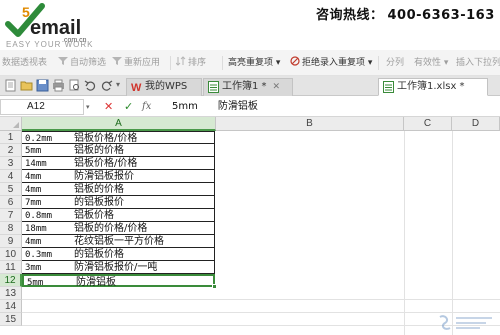 This screenshot has width=500, height=335. Describe the element at coordinates (55, 28) in the screenshot. I see `svg-text: email` at that location.